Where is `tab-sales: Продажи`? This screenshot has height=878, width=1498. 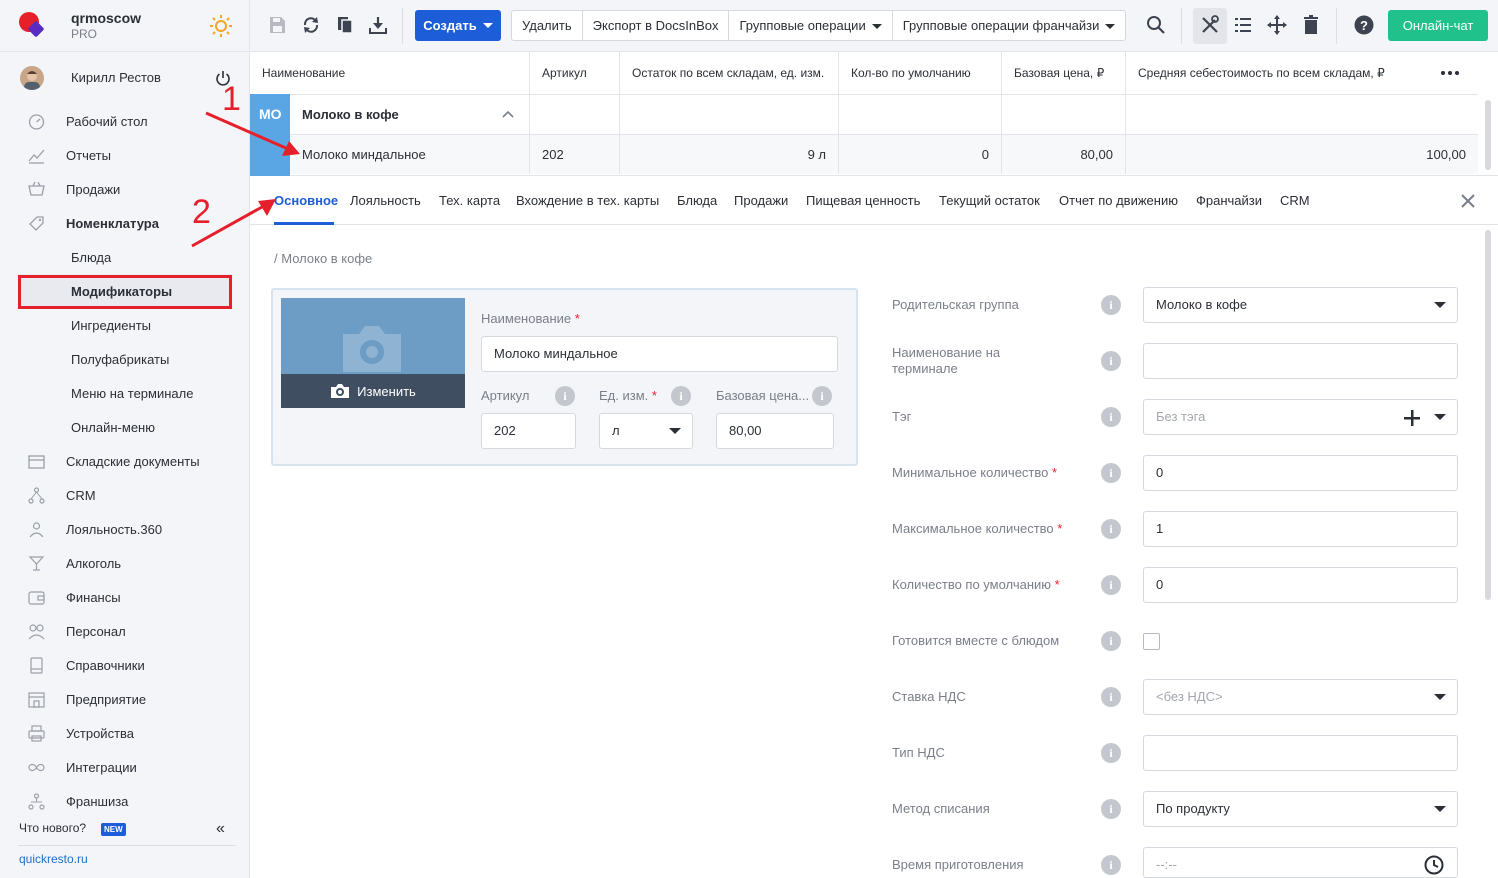
tab-sales: Продажи is located at coordinates (761, 200).